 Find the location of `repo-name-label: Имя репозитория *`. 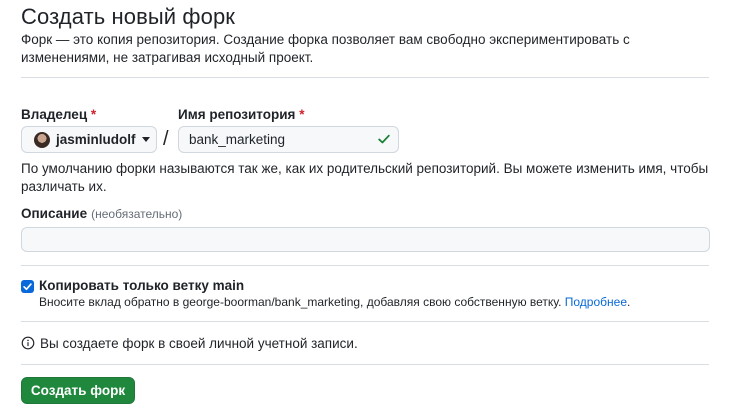

repo-name-label: Имя репозитория * is located at coordinates (241, 114).